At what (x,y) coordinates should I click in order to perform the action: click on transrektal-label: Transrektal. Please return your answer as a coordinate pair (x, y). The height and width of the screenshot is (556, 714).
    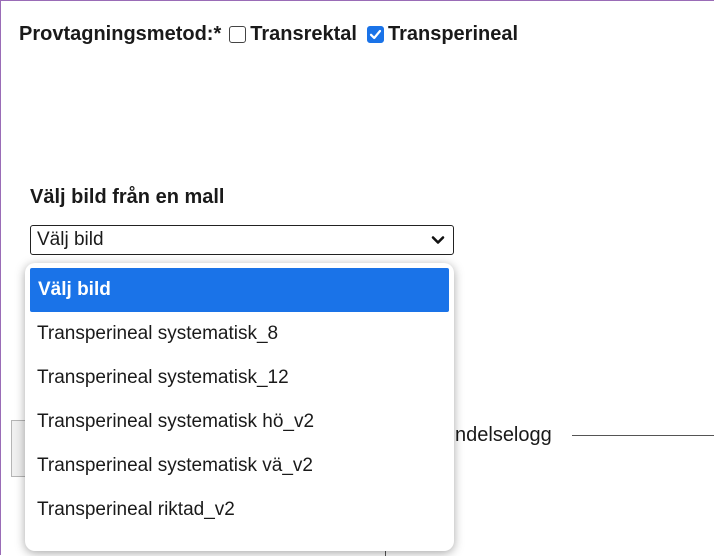
    Looking at the image, I should click on (303, 34).